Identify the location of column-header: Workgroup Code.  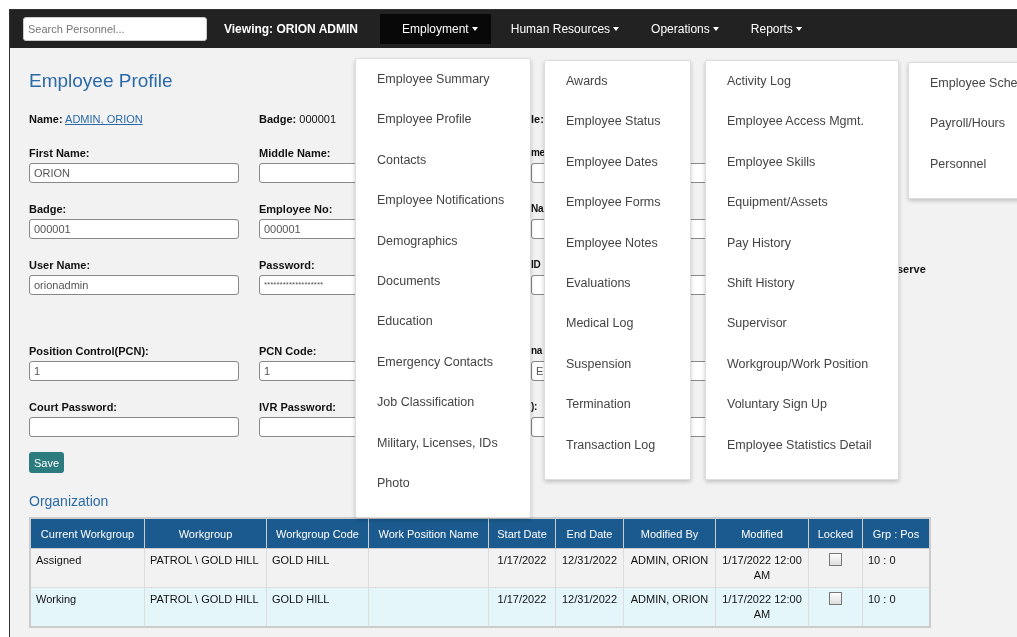
(317, 533).